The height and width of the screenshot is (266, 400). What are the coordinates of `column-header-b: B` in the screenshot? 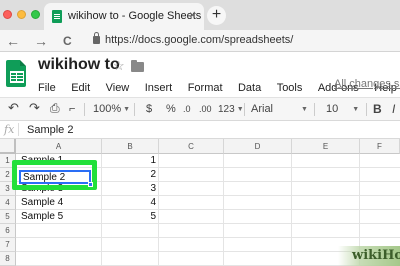 It's located at (130, 146).